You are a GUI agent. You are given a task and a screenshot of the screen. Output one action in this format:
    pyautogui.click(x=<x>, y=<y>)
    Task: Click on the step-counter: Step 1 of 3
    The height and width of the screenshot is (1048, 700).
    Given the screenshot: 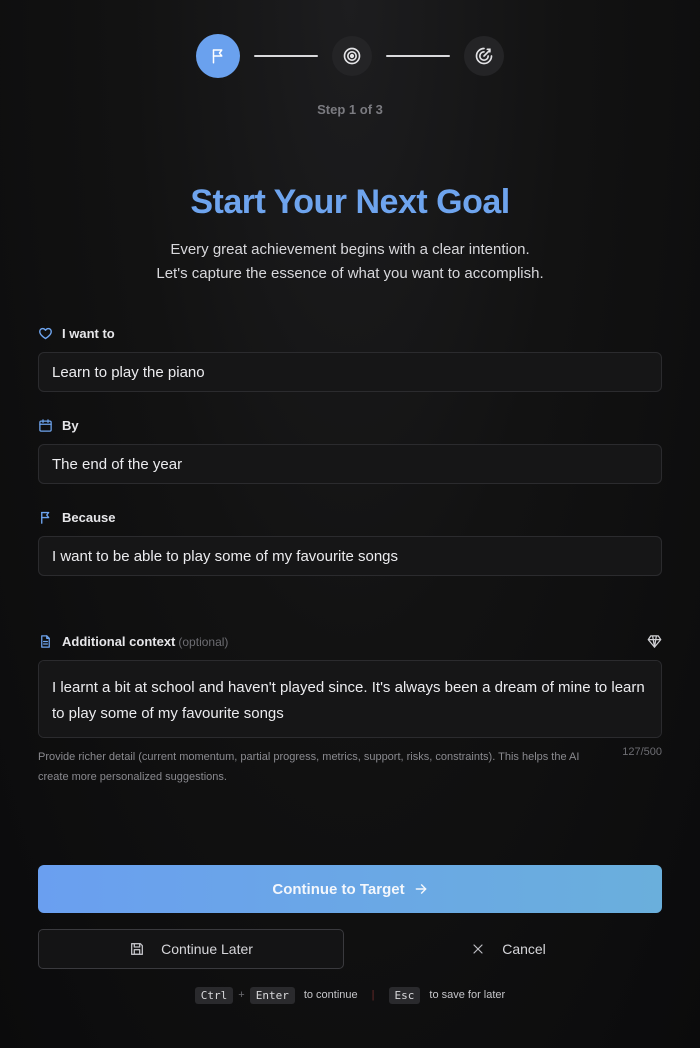 What is the action you would take?
    pyautogui.click(x=350, y=109)
    